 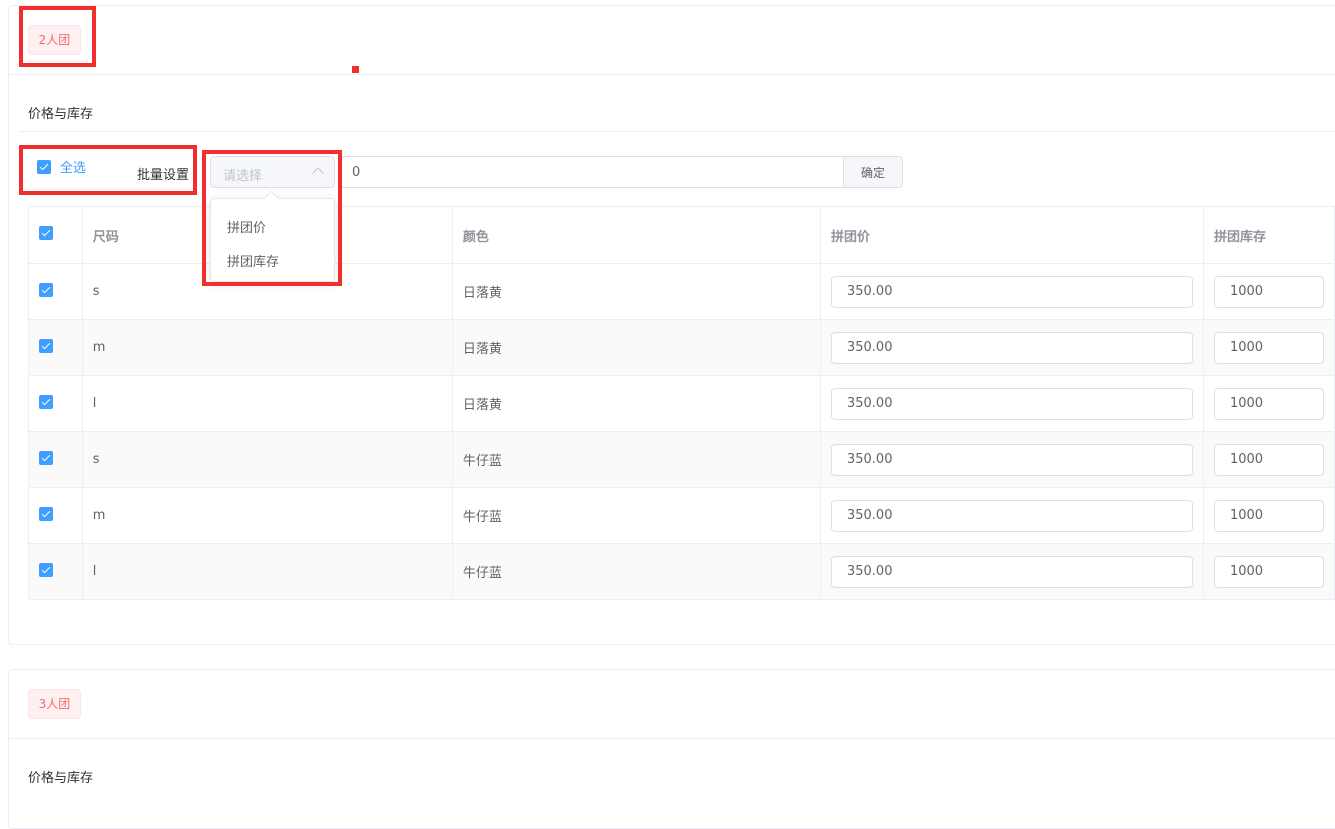 I want to click on group-tag: 3人团, so click(x=54, y=704).